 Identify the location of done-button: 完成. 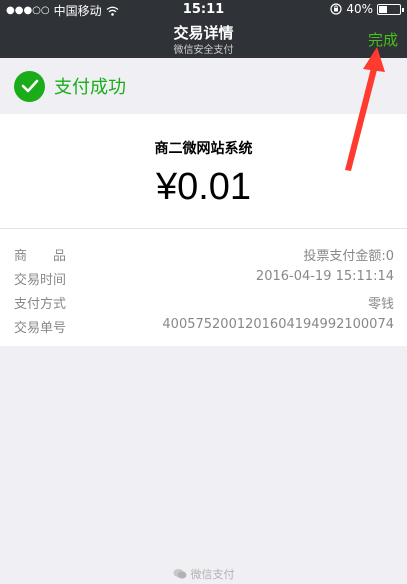
(383, 39).